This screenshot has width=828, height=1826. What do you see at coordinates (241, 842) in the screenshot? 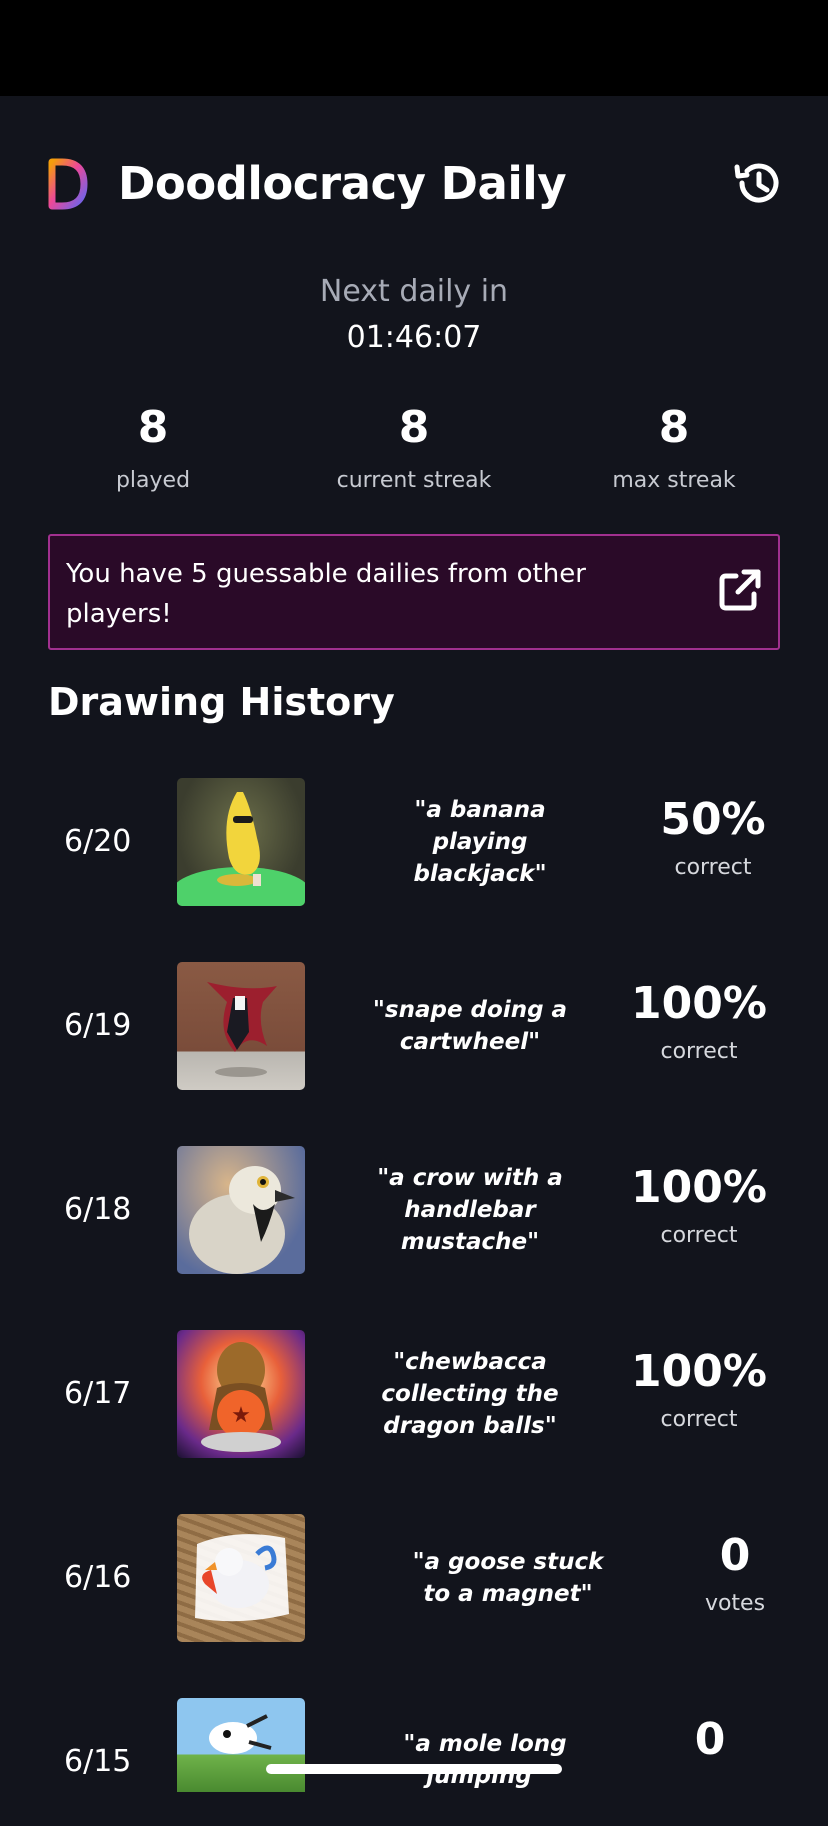
I see `drawing-thumbnail-banana` at bounding box center [241, 842].